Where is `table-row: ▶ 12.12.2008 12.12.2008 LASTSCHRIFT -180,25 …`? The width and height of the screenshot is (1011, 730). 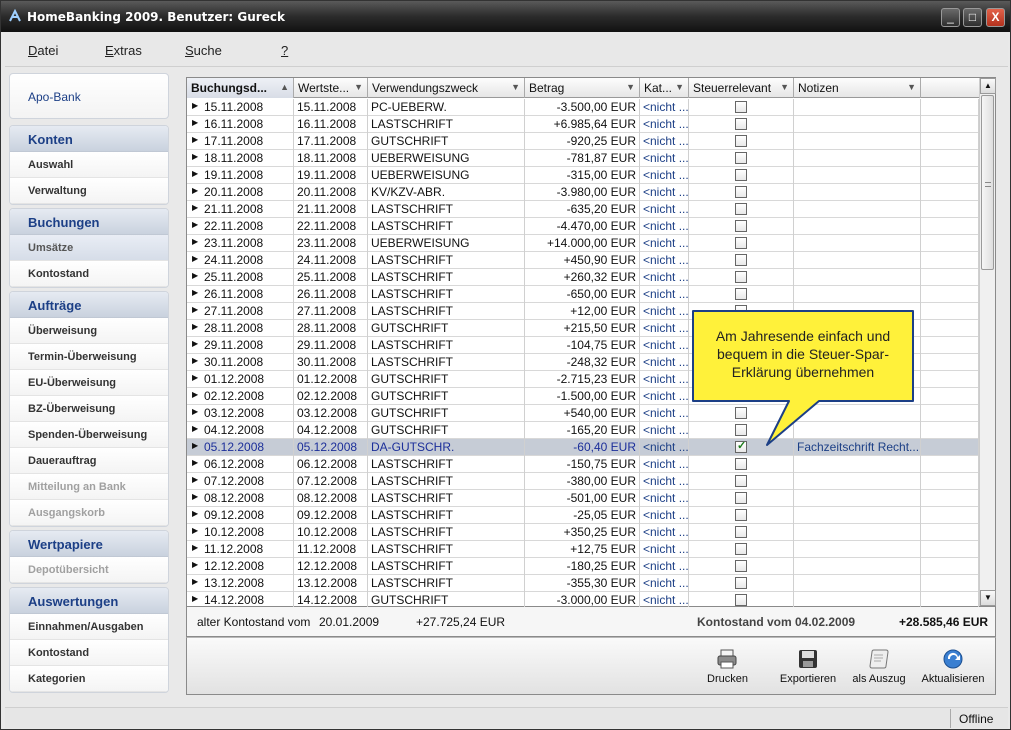
table-row: ▶ 12.12.2008 12.12.2008 LASTSCHRIFT -180,25 … is located at coordinates (583, 566).